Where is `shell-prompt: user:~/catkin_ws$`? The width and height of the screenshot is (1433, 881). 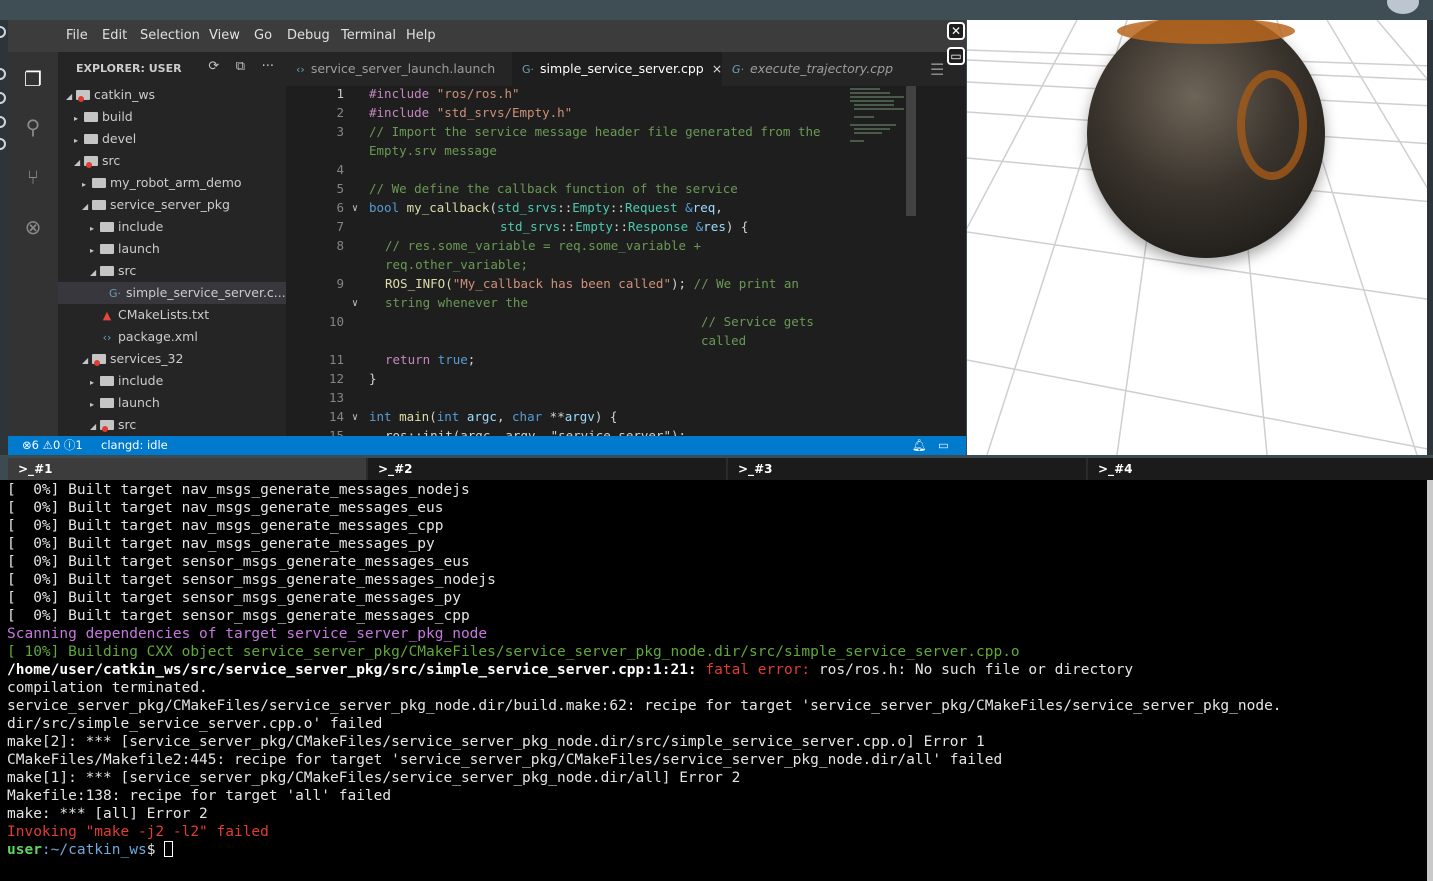
shell-prompt: user:~/catkin_ws$ is located at coordinates (90, 850).